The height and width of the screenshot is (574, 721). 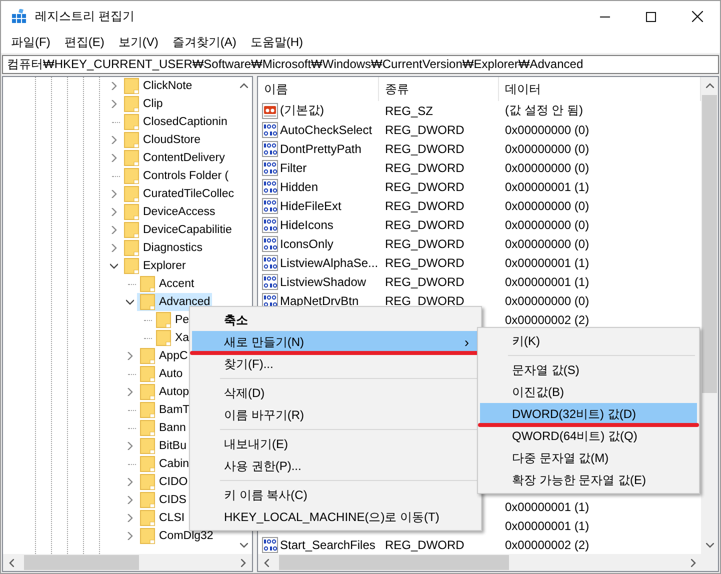 I want to click on menu-item: 삭제(D), so click(x=335, y=393).